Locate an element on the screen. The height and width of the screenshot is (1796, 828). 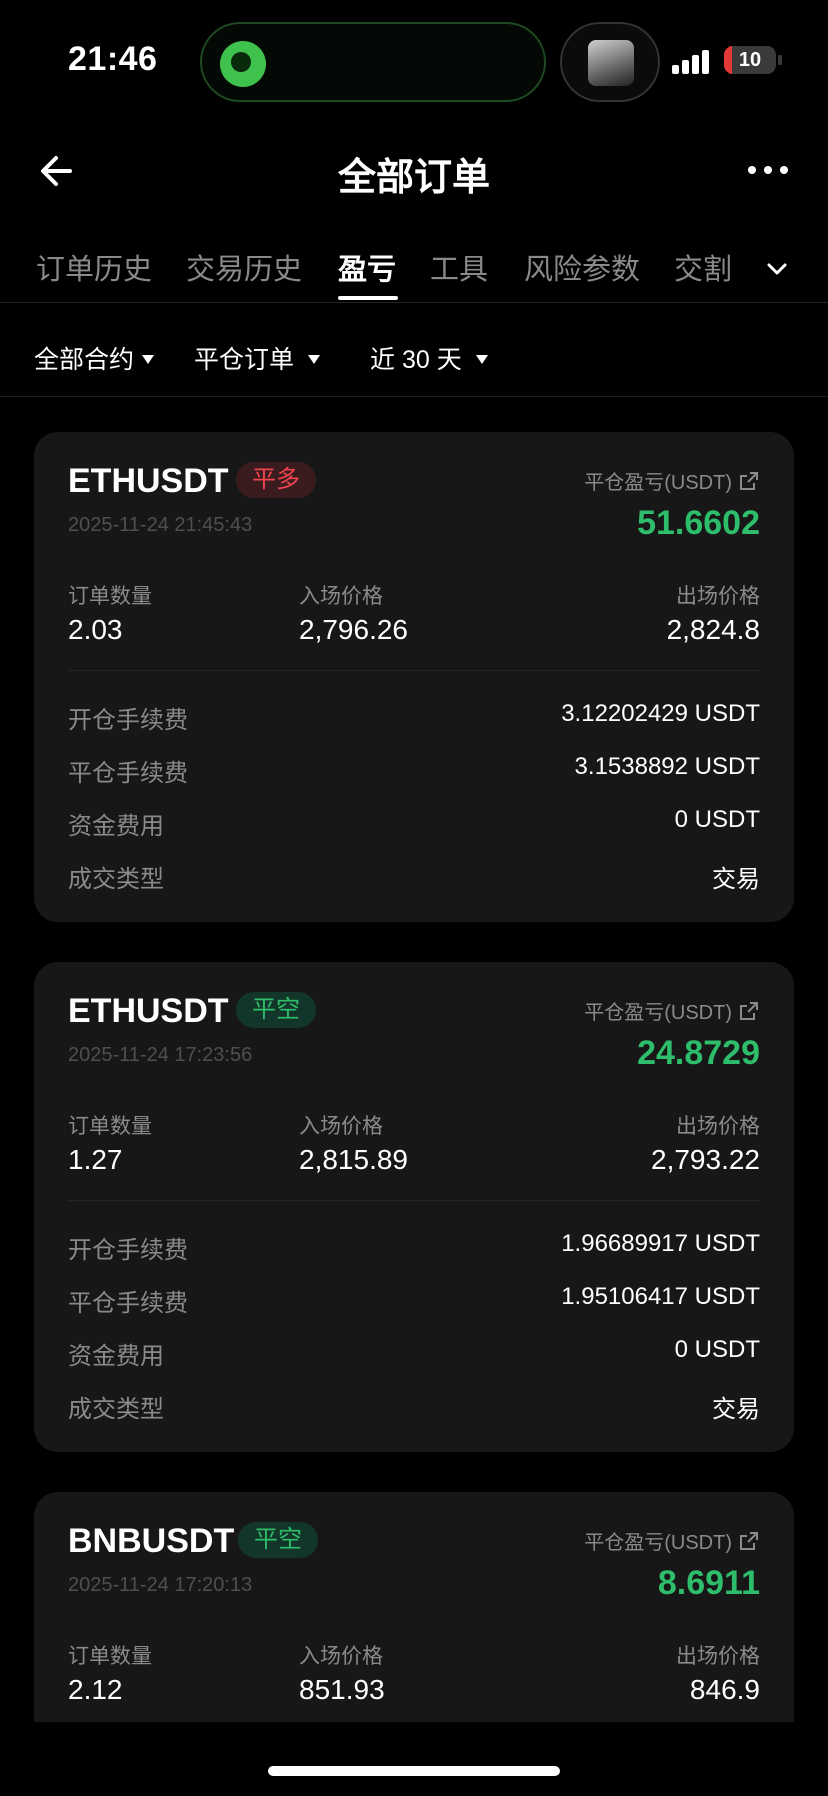
nav-header: 全部订单 is located at coordinates (414, 170).